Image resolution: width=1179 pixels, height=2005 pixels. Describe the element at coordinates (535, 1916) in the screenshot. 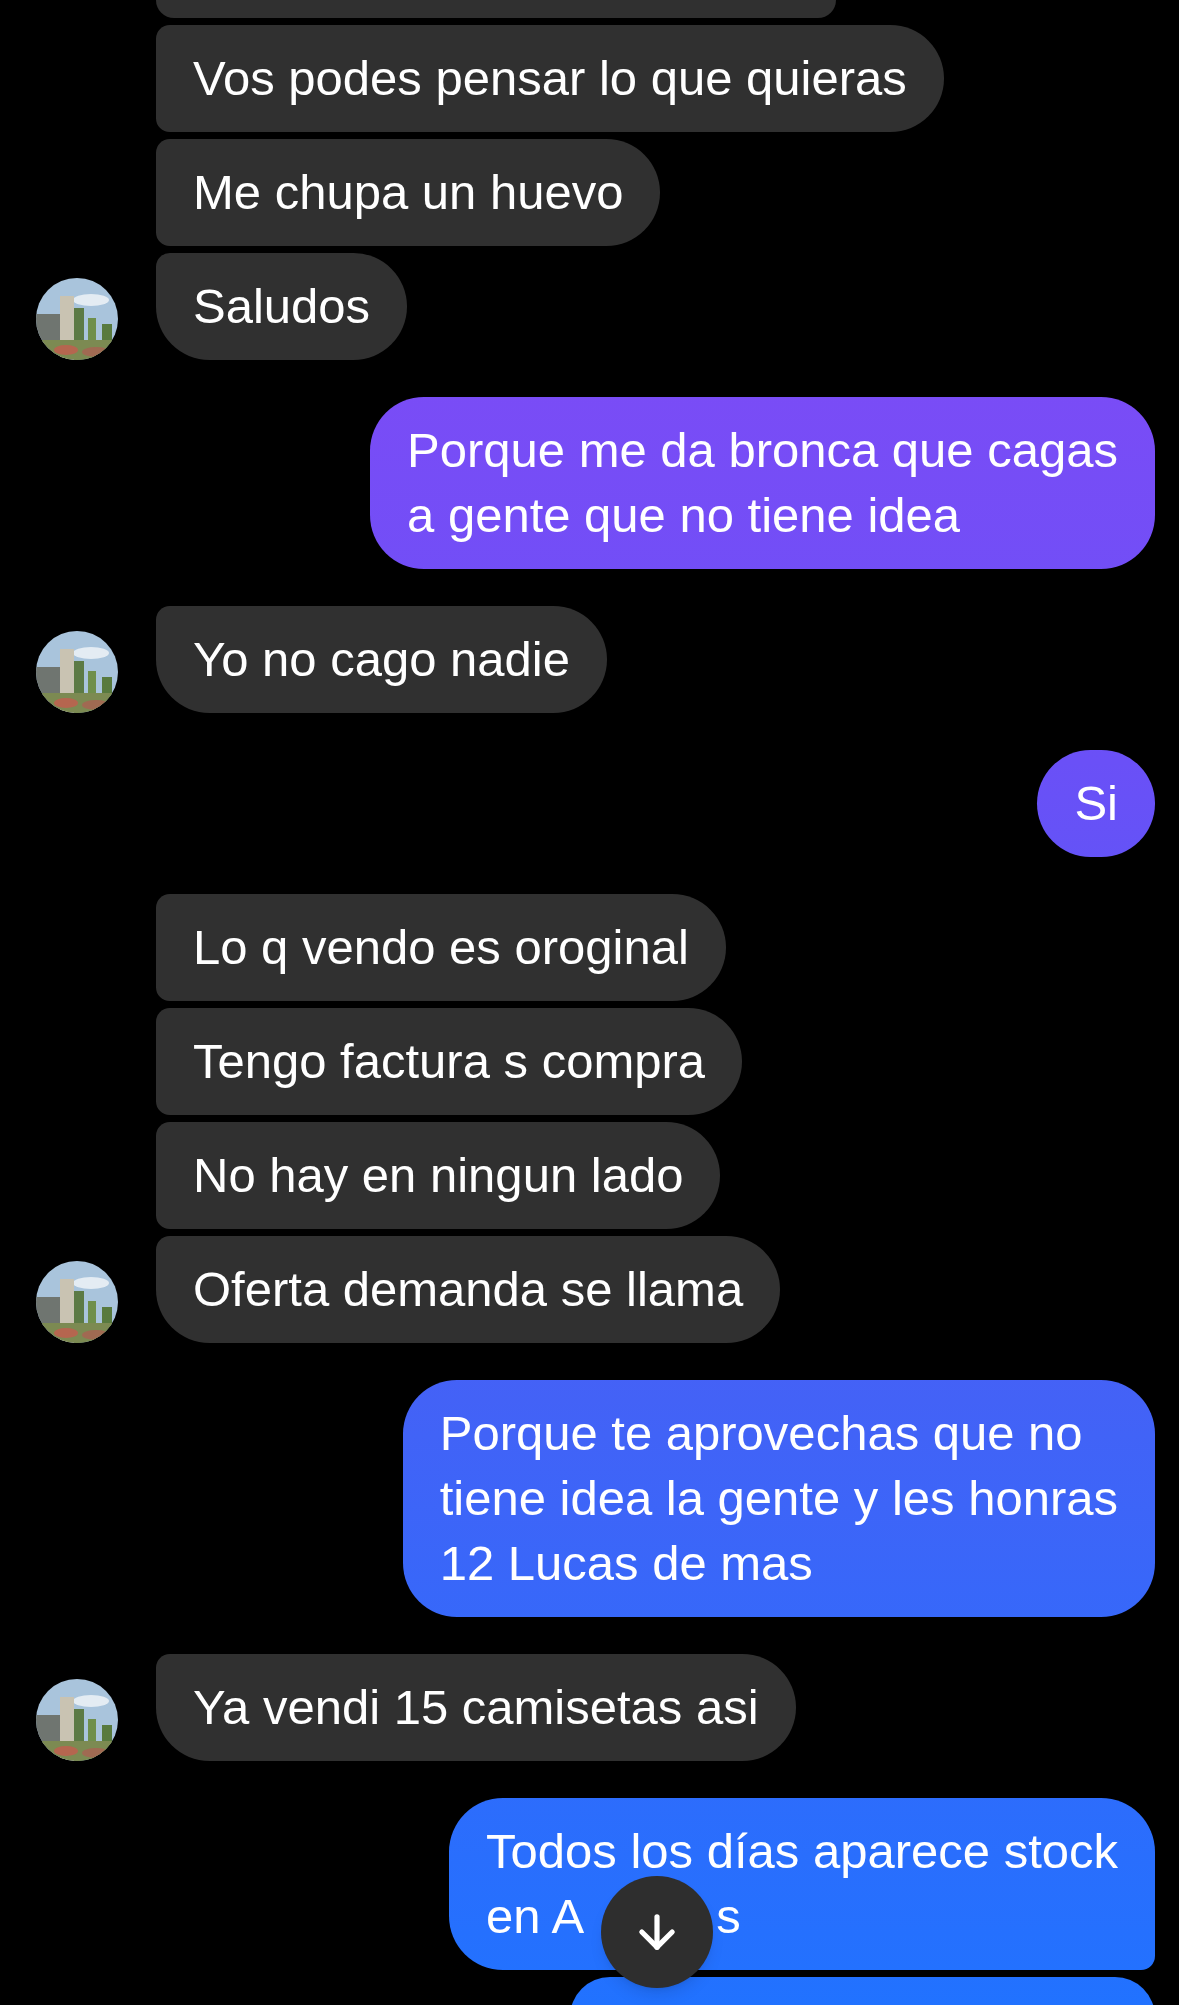

I see `message-text: en A` at that location.